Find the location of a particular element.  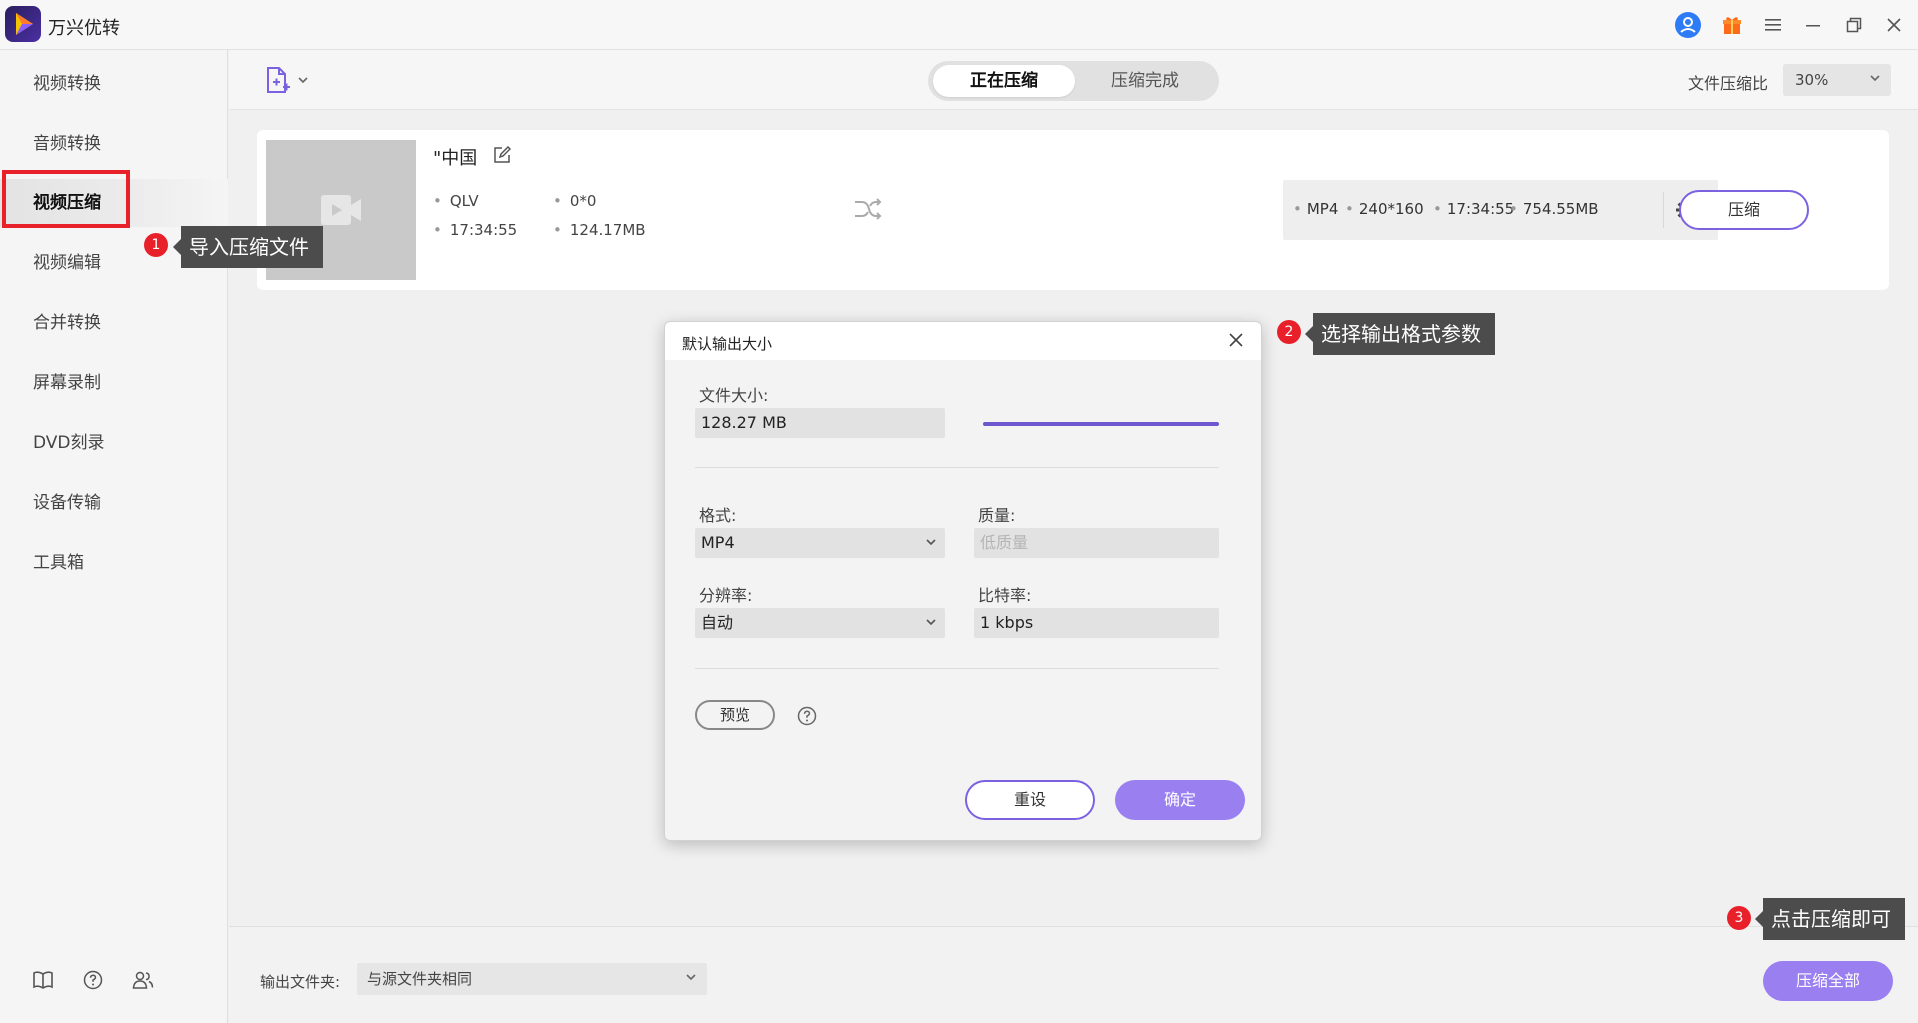

sidebar-item-device-transfer: 设备传输 is located at coordinates (114, 503).